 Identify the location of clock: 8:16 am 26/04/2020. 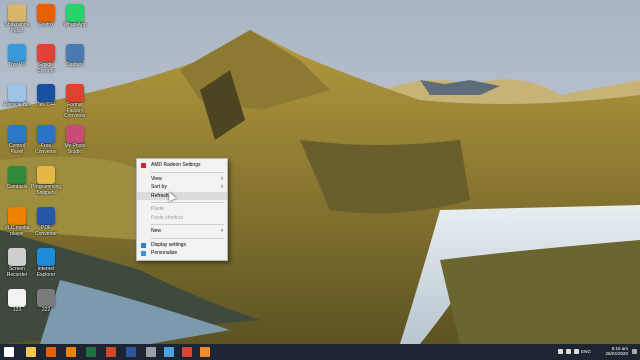
(610, 351).